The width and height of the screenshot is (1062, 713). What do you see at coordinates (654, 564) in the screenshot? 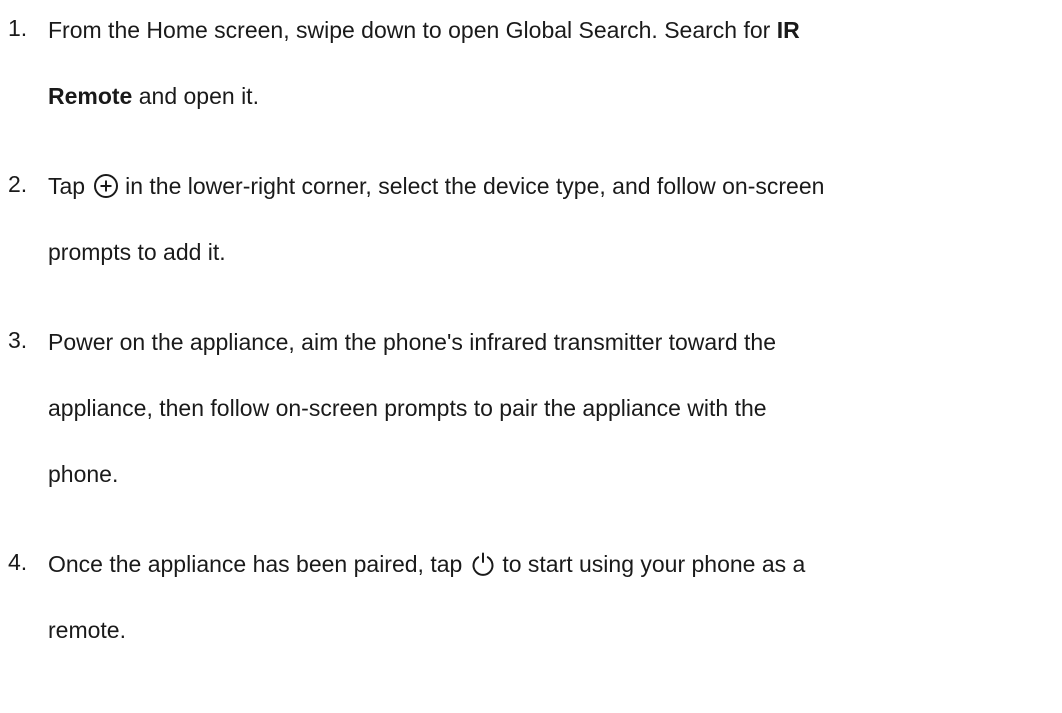
I see `step-text: to start using your phone as a` at bounding box center [654, 564].